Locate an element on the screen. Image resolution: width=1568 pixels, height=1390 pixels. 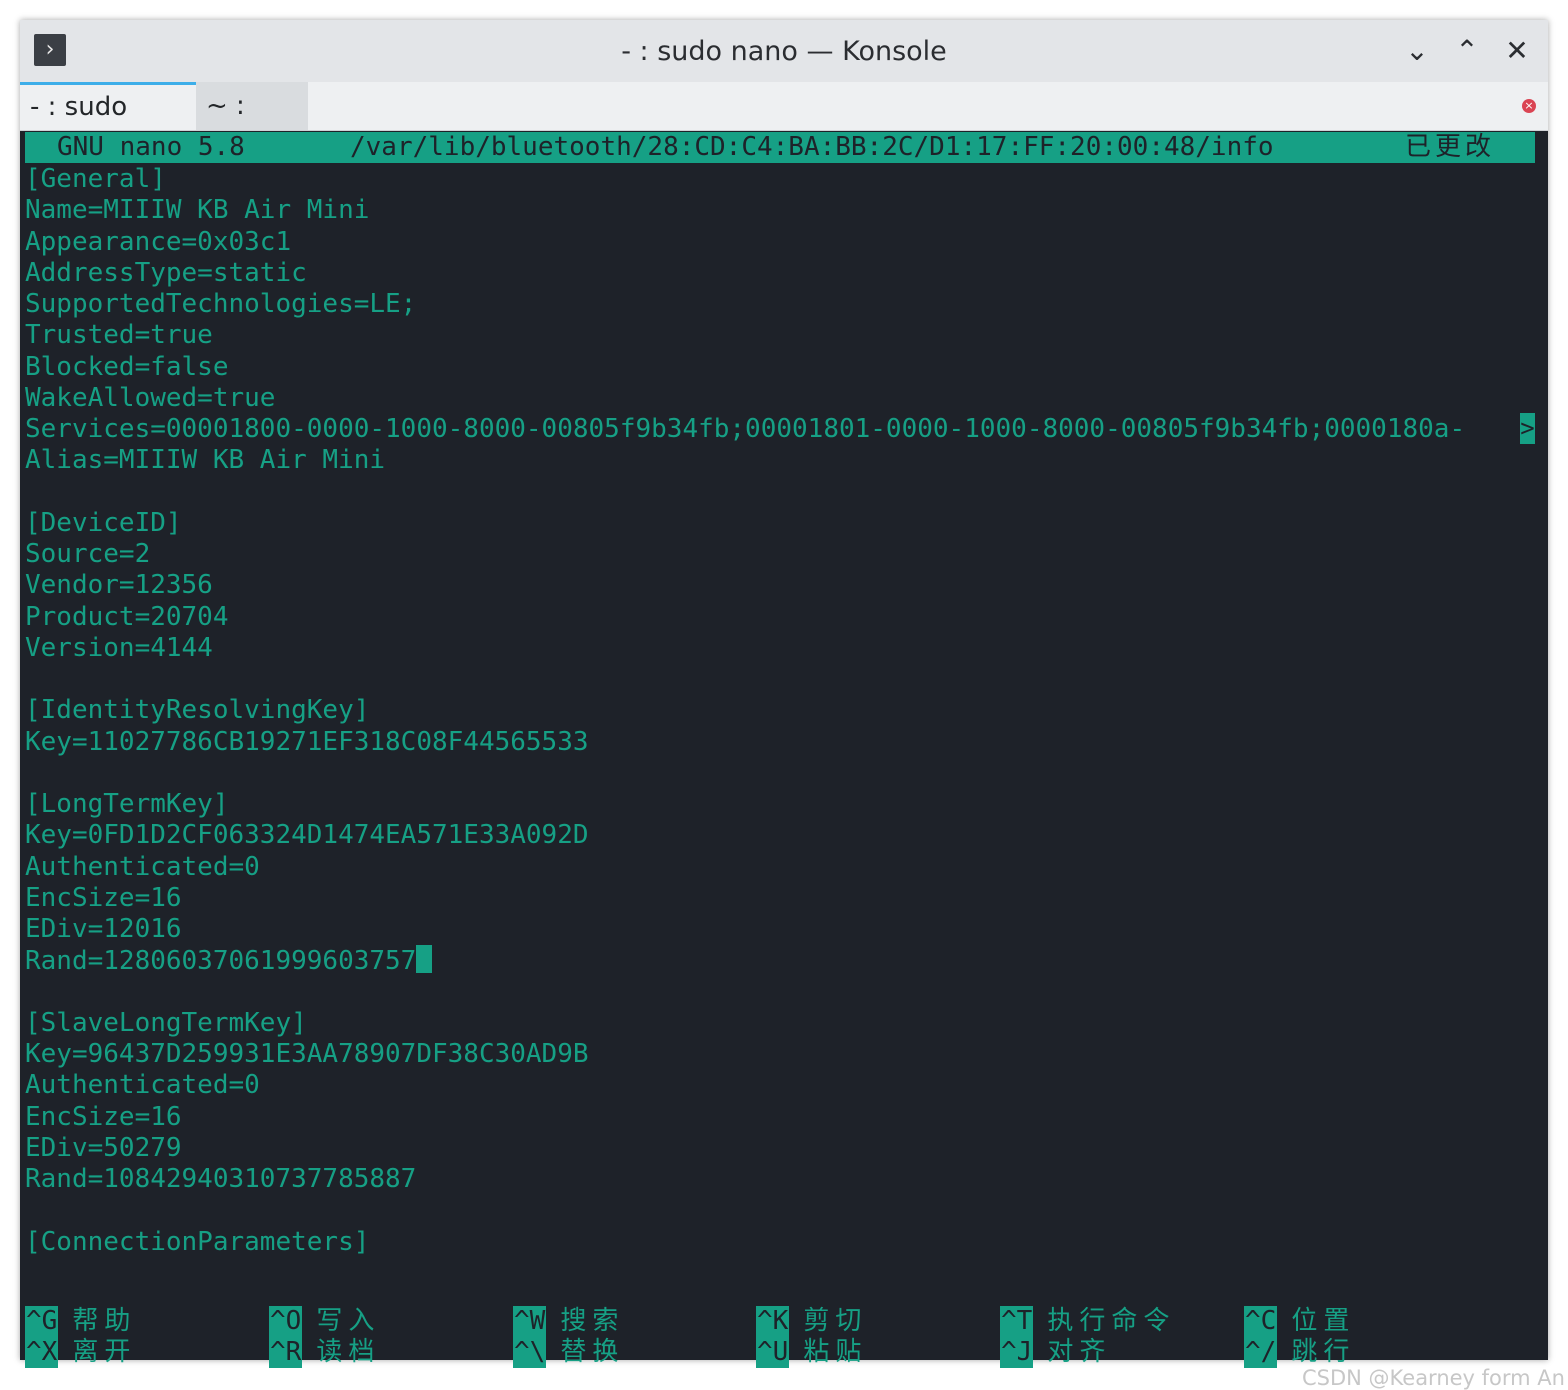
nano-version: GNU nano 5.8 is located at coordinates (151, 147).